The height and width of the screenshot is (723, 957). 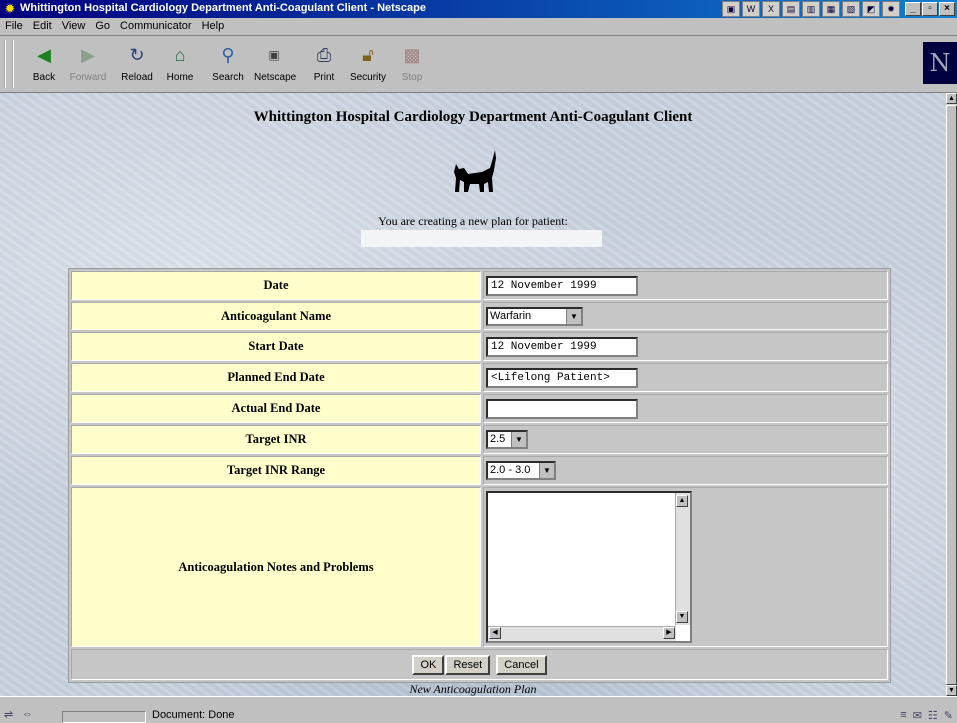 I want to click on notes-horizontal-scrollbar: ◀ ▶, so click(x=582, y=633).